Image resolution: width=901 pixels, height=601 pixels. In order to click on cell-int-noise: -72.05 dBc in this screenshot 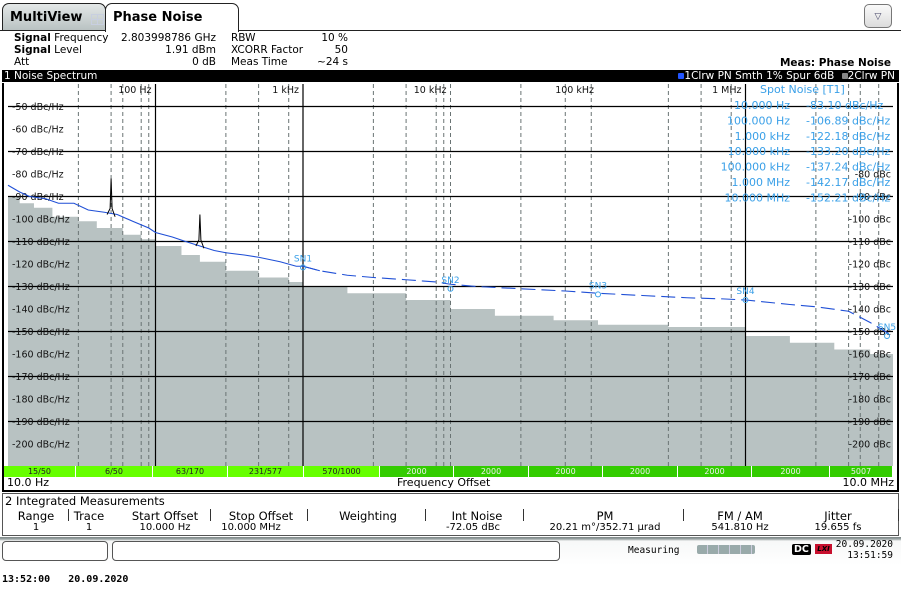, I will do `click(473, 527)`.